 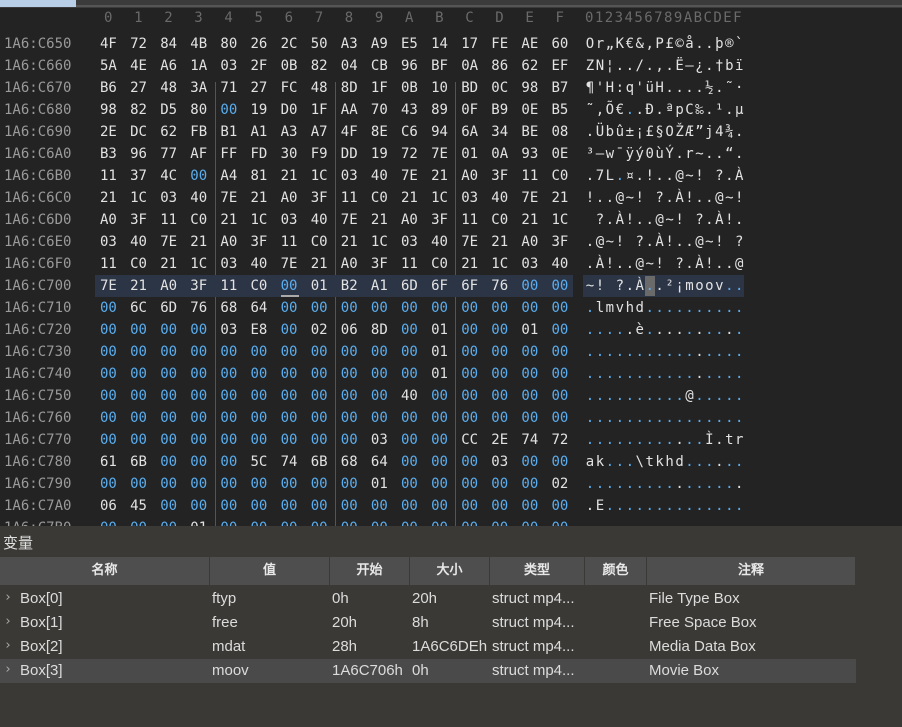 What do you see at coordinates (8, 670) in the screenshot?
I see `chevron-right-icon: ›` at bounding box center [8, 670].